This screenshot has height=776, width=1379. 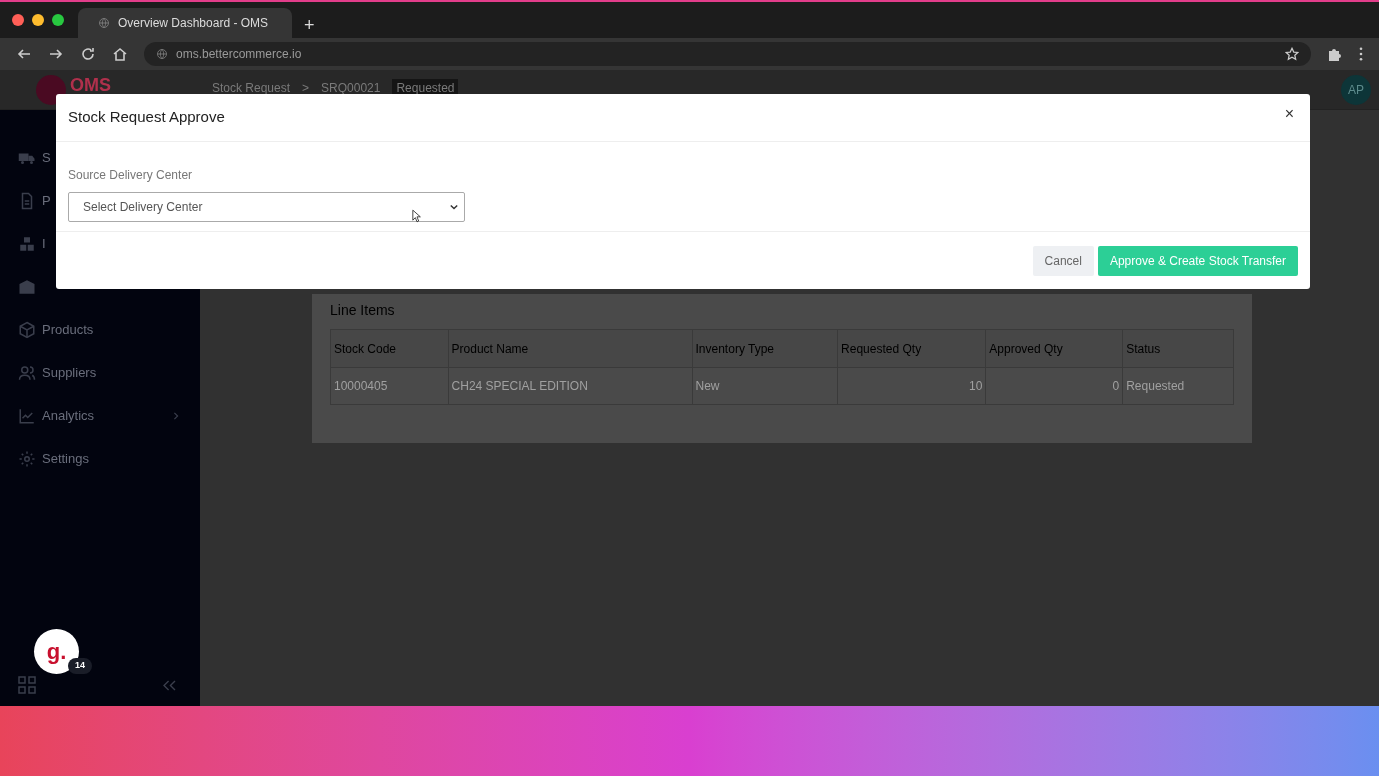 What do you see at coordinates (389, 348) in the screenshot?
I see `column-header: Stock Code` at bounding box center [389, 348].